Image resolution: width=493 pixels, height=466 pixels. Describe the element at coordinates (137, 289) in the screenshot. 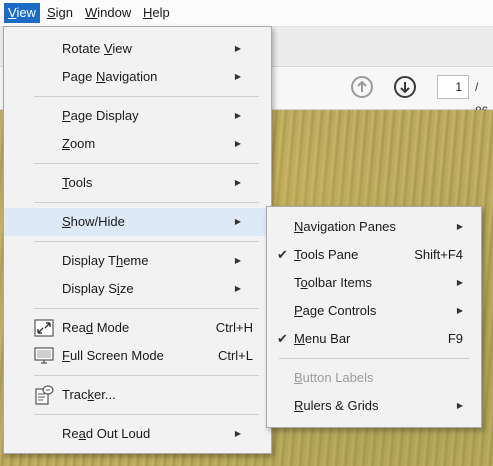

I see `menu-item-display-size: Display Size ▶` at that location.